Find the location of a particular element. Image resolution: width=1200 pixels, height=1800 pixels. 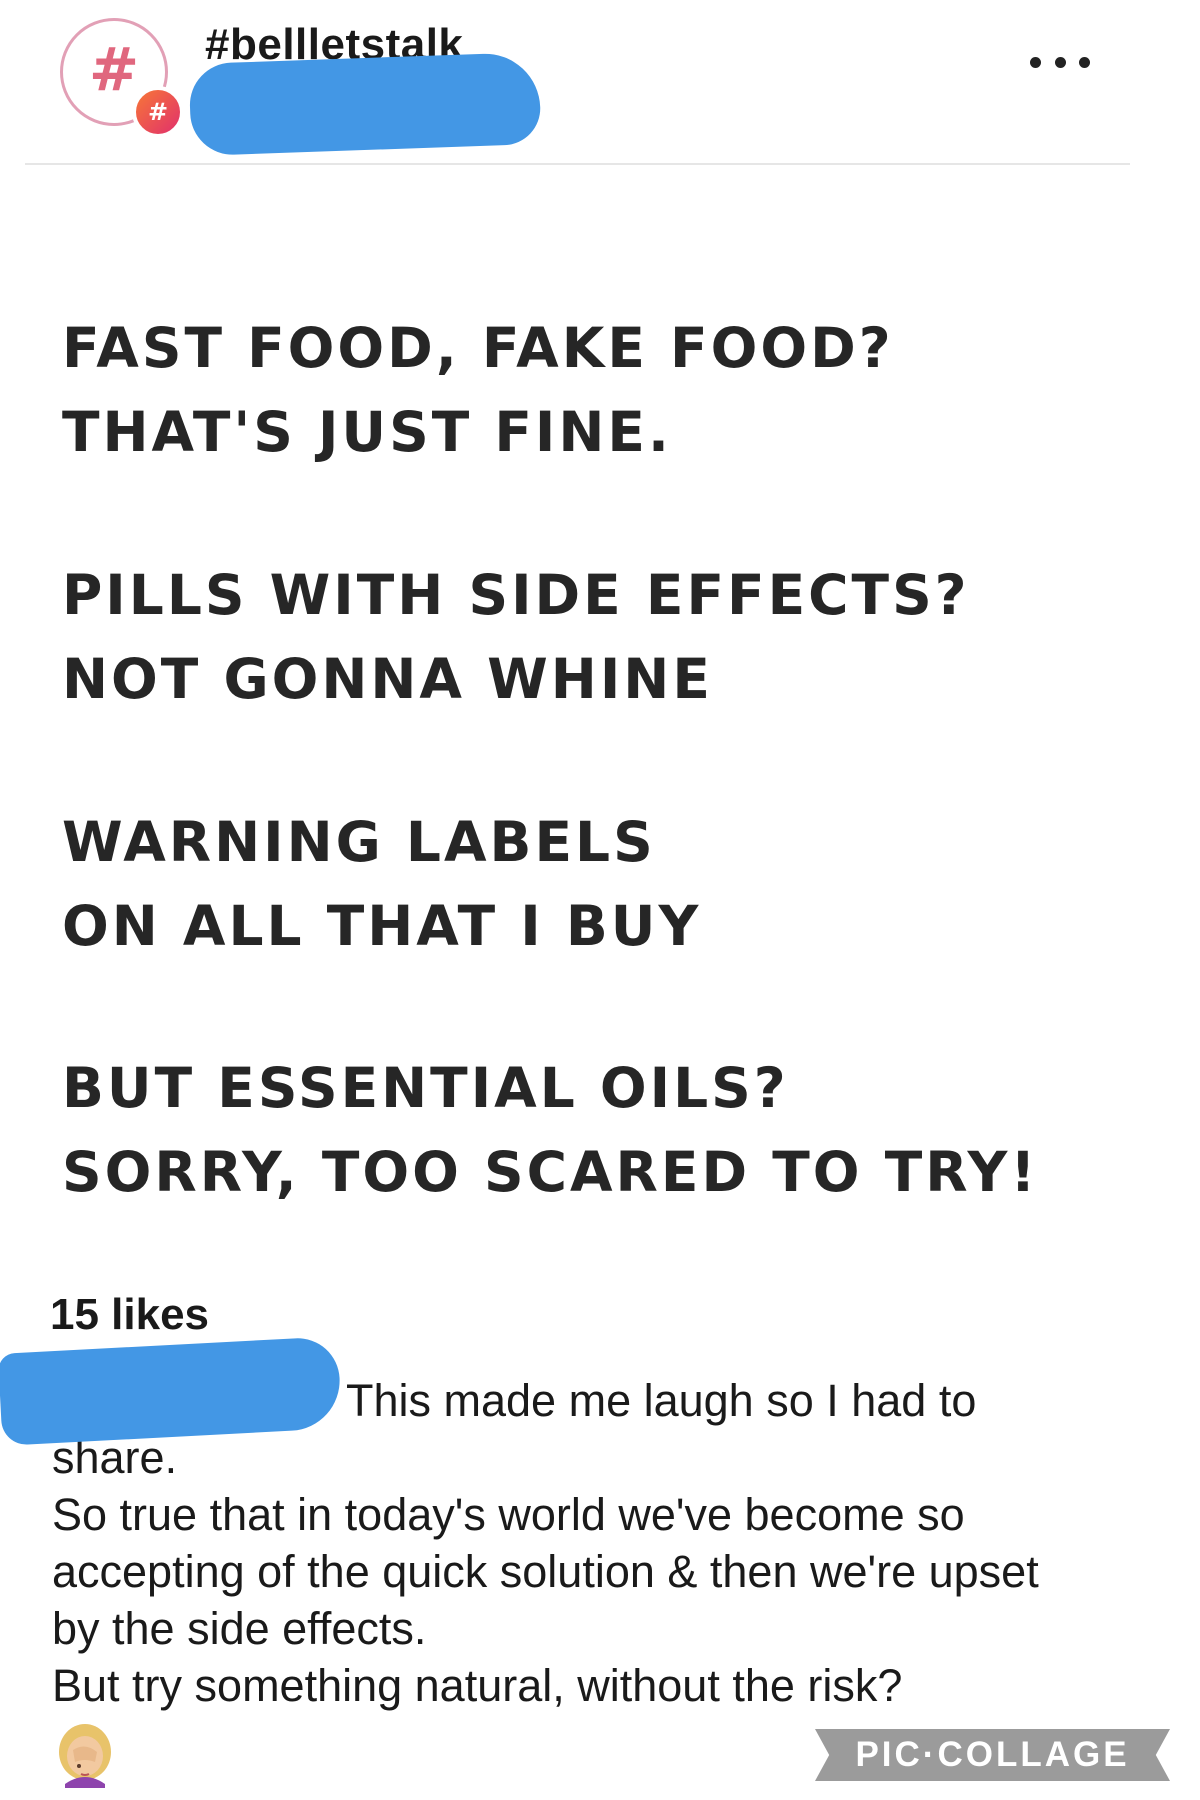

image-text-line: SORRY, TOO SCARED TO TRY! is located at coordinates (550, 1172).